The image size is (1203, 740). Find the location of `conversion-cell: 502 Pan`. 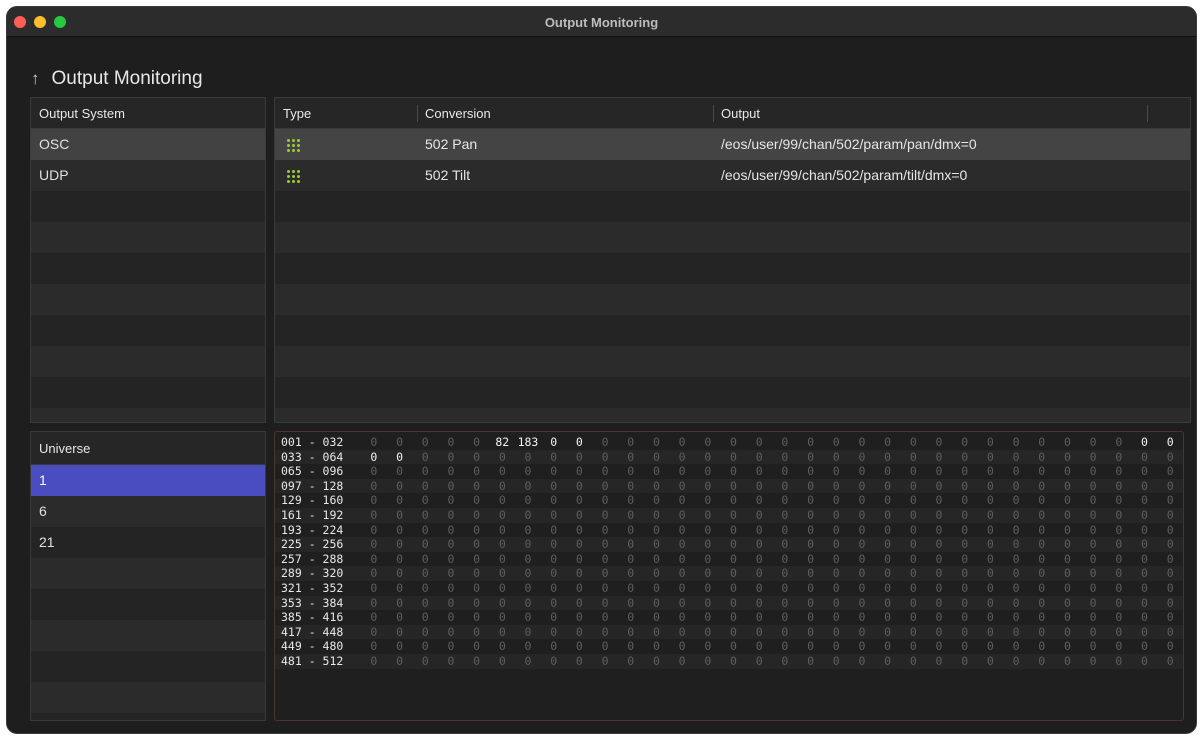

conversion-cell: 502 Pan is located at coordinates (451, 144).